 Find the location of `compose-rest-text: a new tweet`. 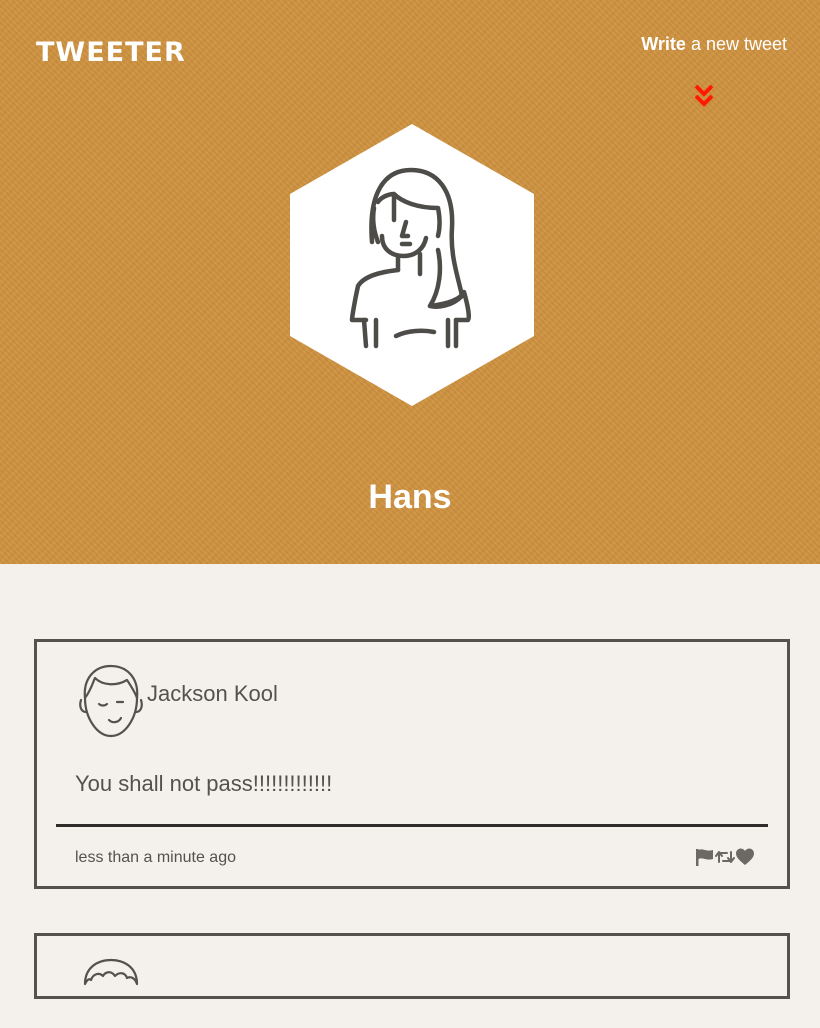

compose-rest-text: a new tweet is located at coordinates (736, 44).